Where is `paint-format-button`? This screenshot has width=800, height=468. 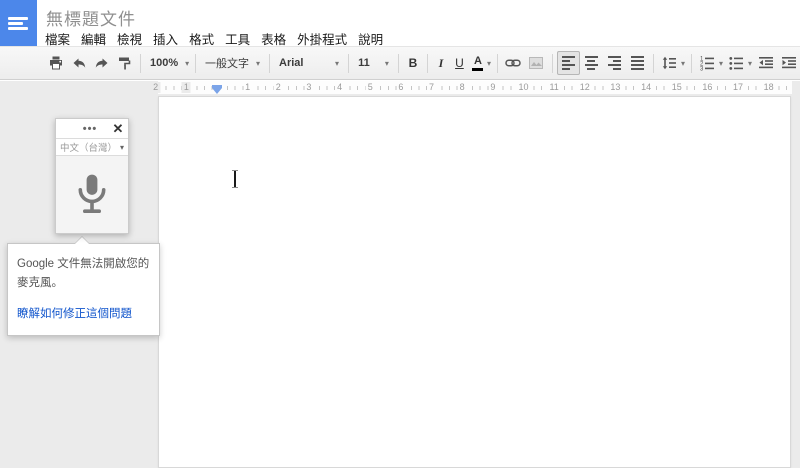
paint-format-button is located at coordinates (124, 63).